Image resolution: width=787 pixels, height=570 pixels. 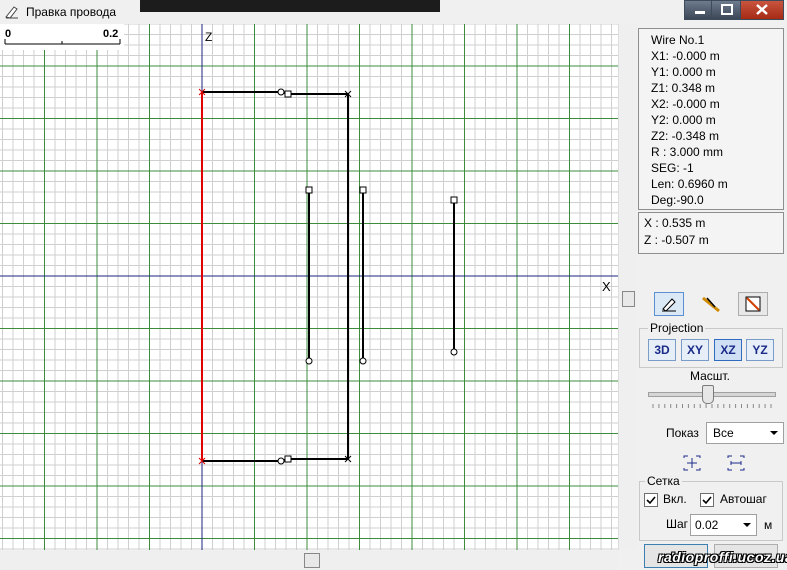 What do you see at coordinates (8, 34) in the screenshot?
I see `scale-min-label: 0` at bounding box center [8, 34].